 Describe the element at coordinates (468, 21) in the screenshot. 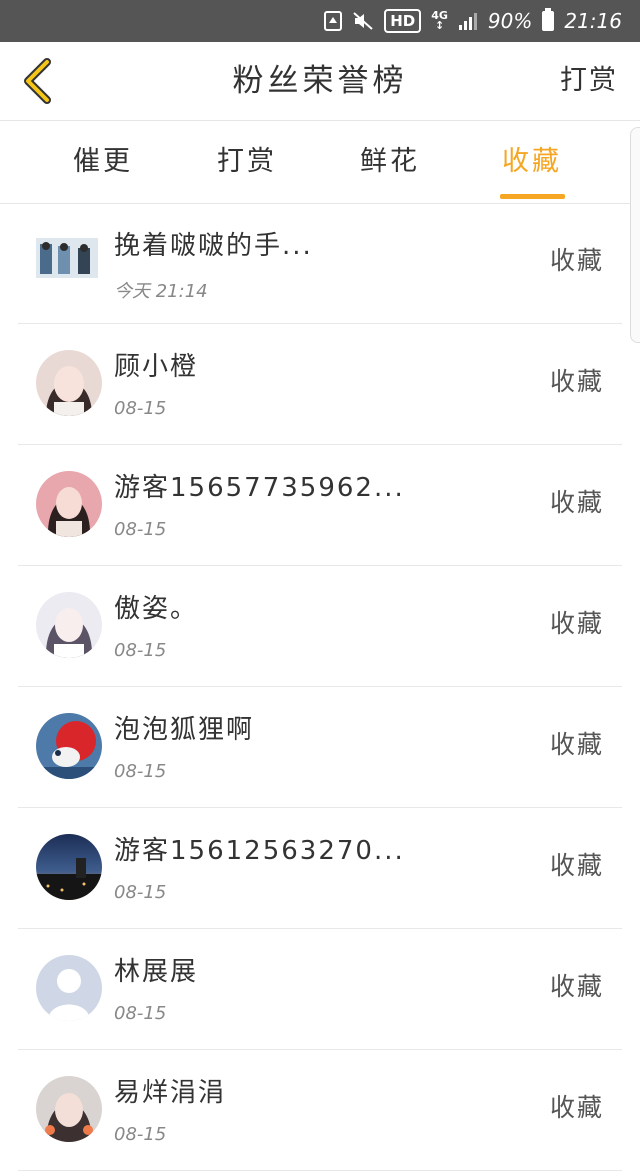

I see `signal-icon` at that location.